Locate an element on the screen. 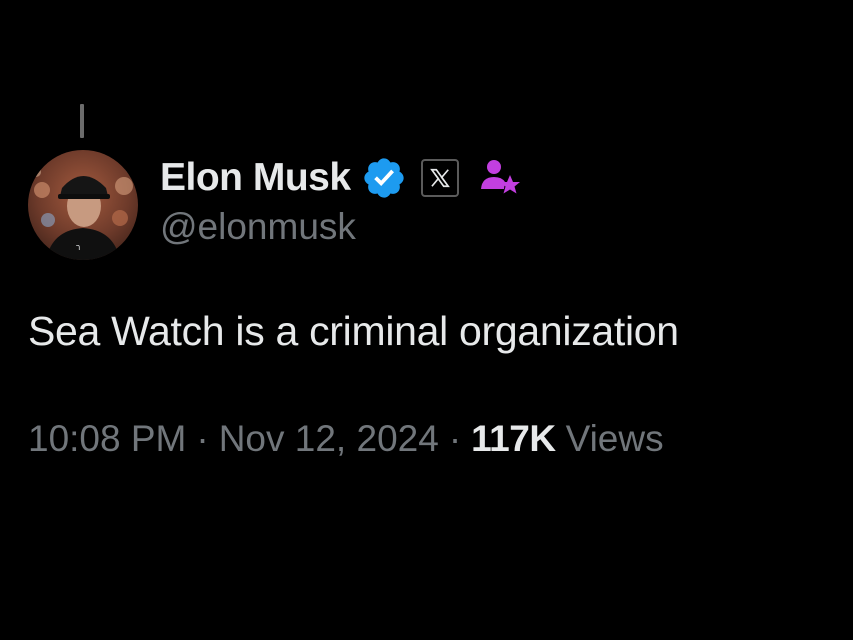  x-logo-icon is located at coordinates (439, 178).